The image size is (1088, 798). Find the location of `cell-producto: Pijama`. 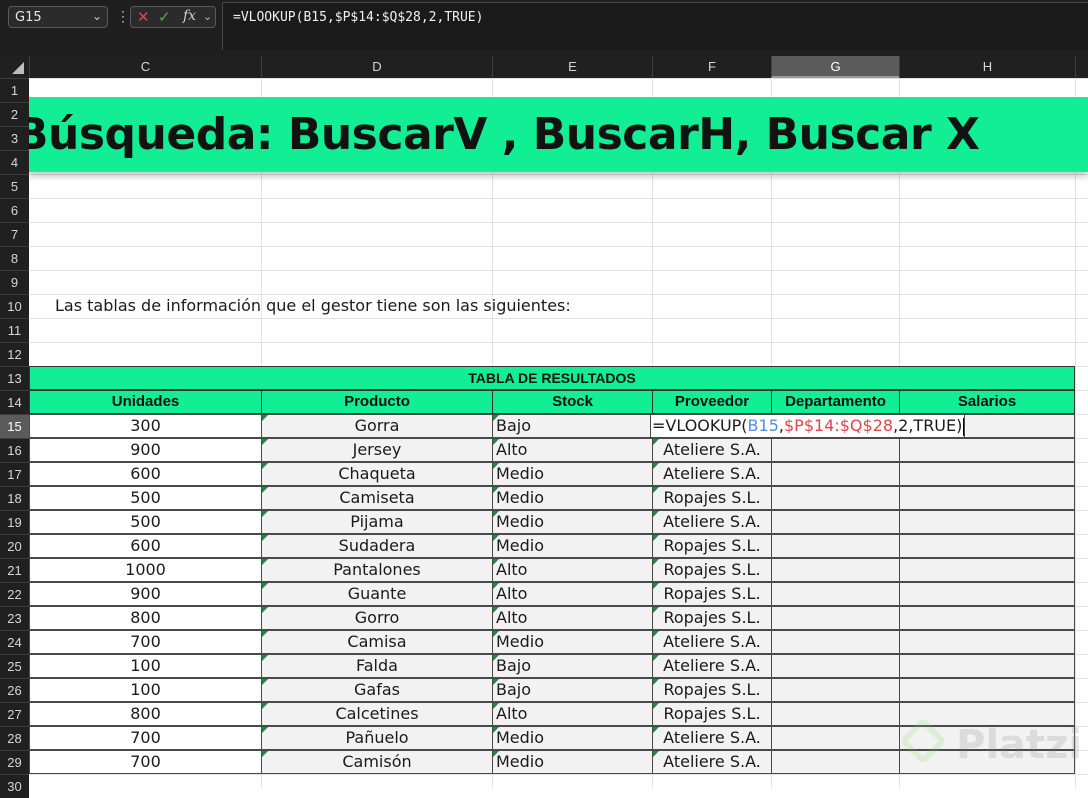

cell-producto: Pijama is located at coordinates (377, 522).